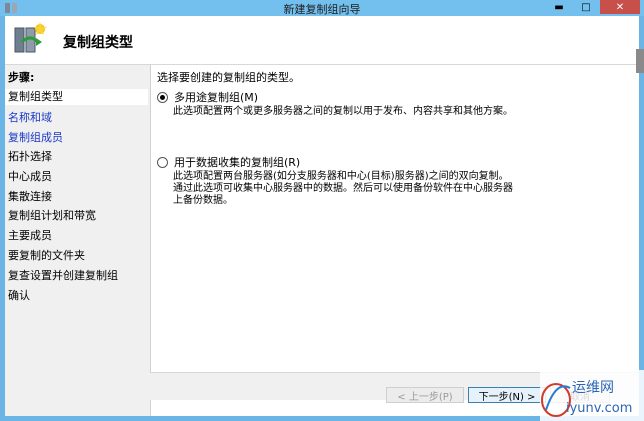  What do you see at coordinates (21, 77) in the screenshot?
I see `steps-heading: 步骤:` at bounding box center [21, 77].